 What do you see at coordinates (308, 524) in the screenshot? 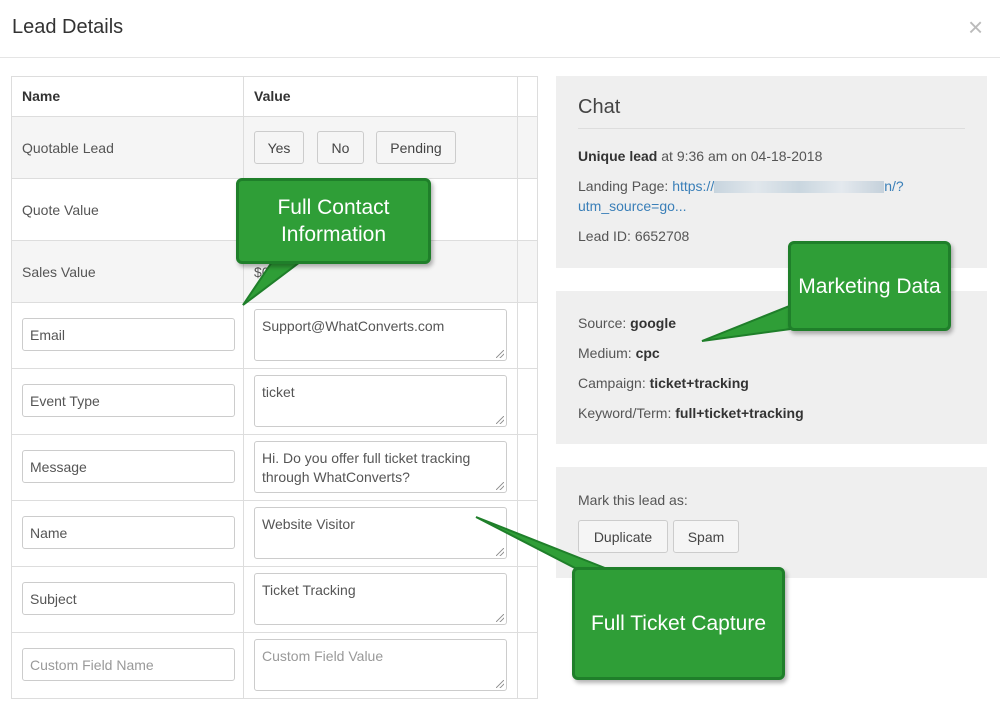
I see `field-value-text: Website Visitor` at bounding box center [308, 524].